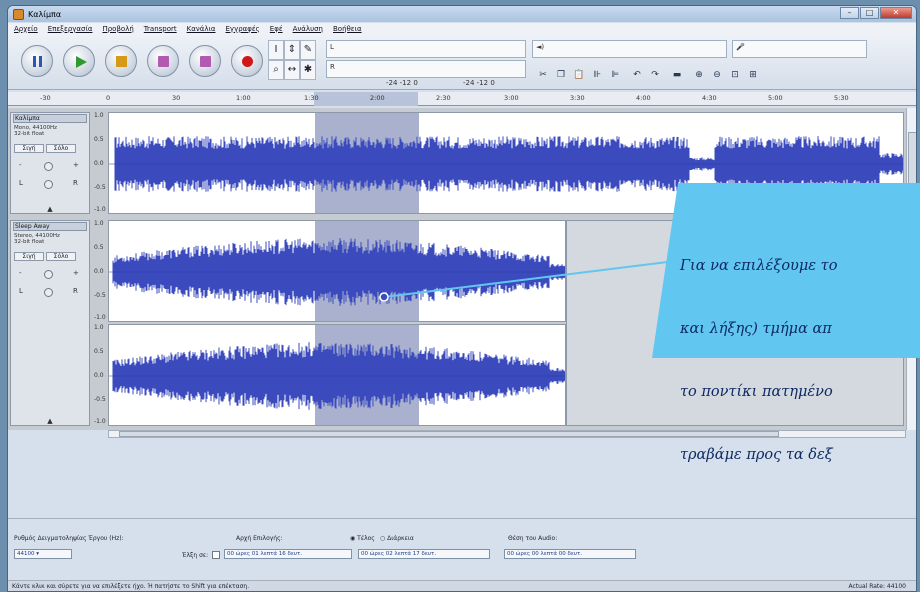  I want to click on fit-project-icon: ⊞, so click(753, 75).